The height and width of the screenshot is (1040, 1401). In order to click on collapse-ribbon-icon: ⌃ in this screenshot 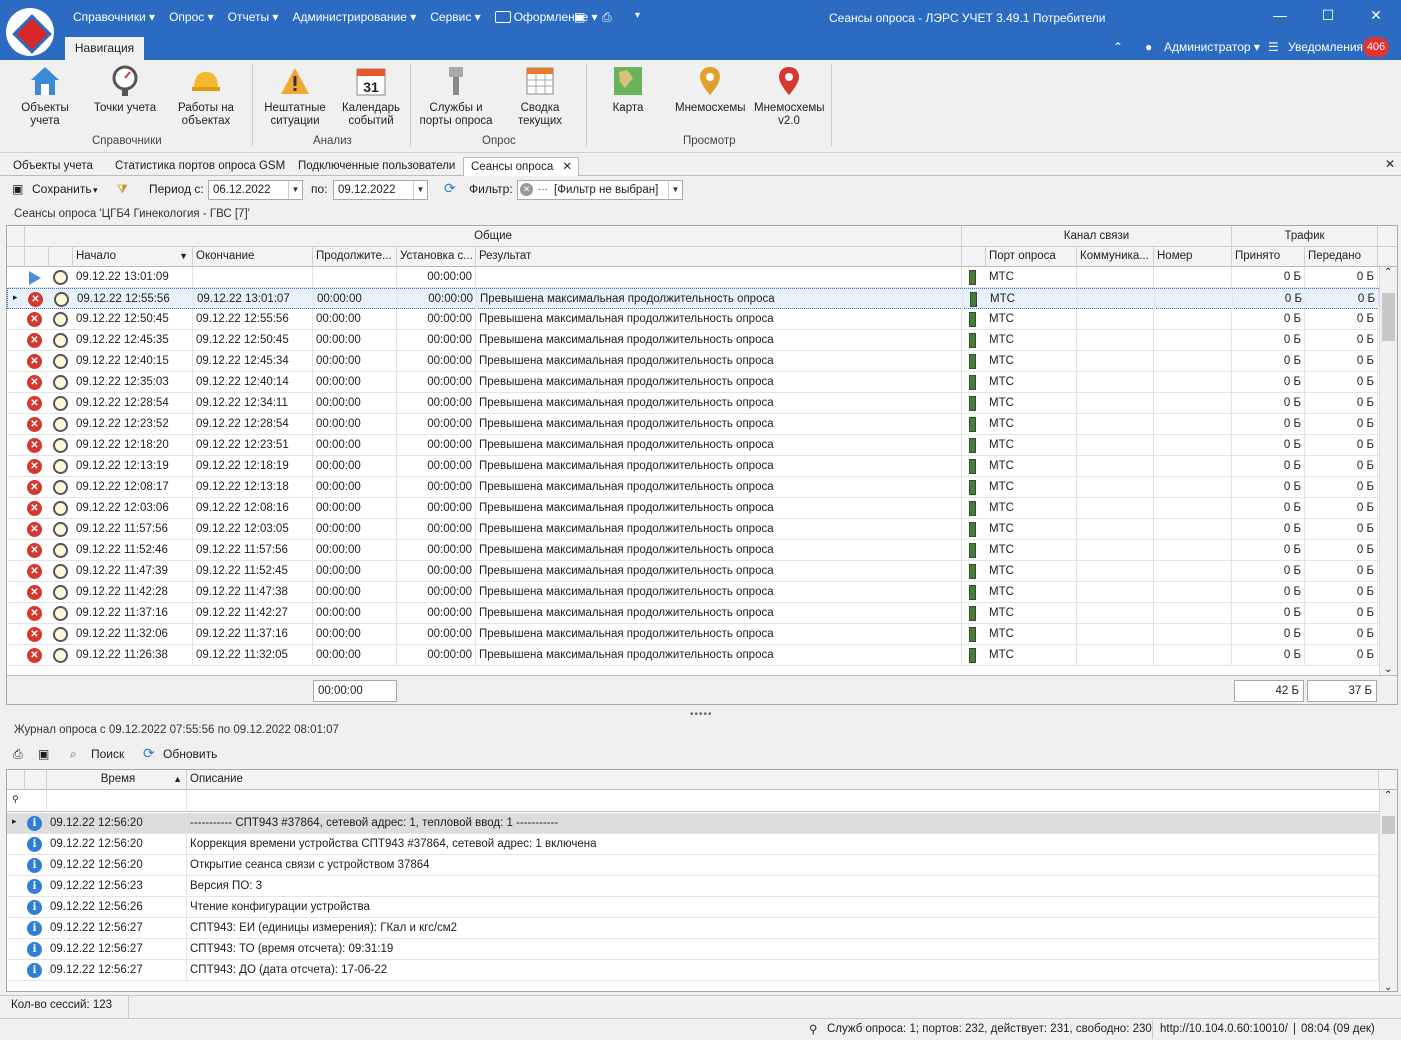, I will do `click(1118, 47)`.